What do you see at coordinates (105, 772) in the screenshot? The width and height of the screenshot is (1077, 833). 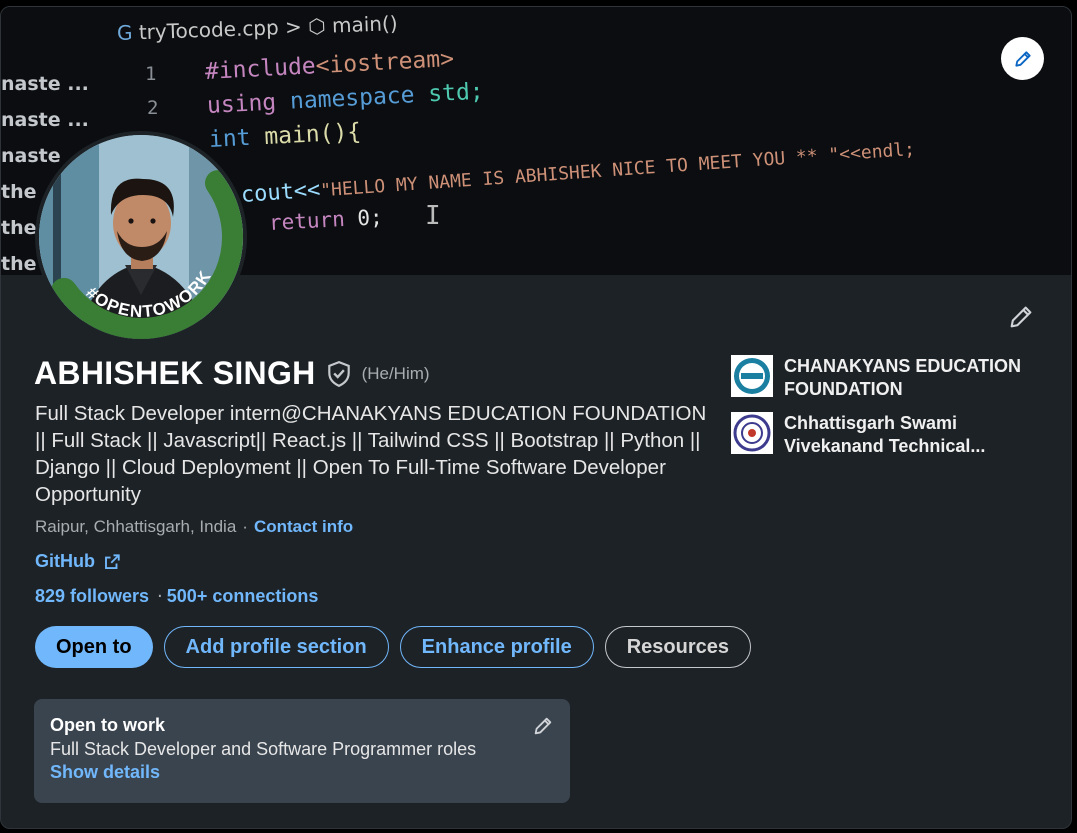 I see `show-details-link: Show details` at bounding box center [105, 772].